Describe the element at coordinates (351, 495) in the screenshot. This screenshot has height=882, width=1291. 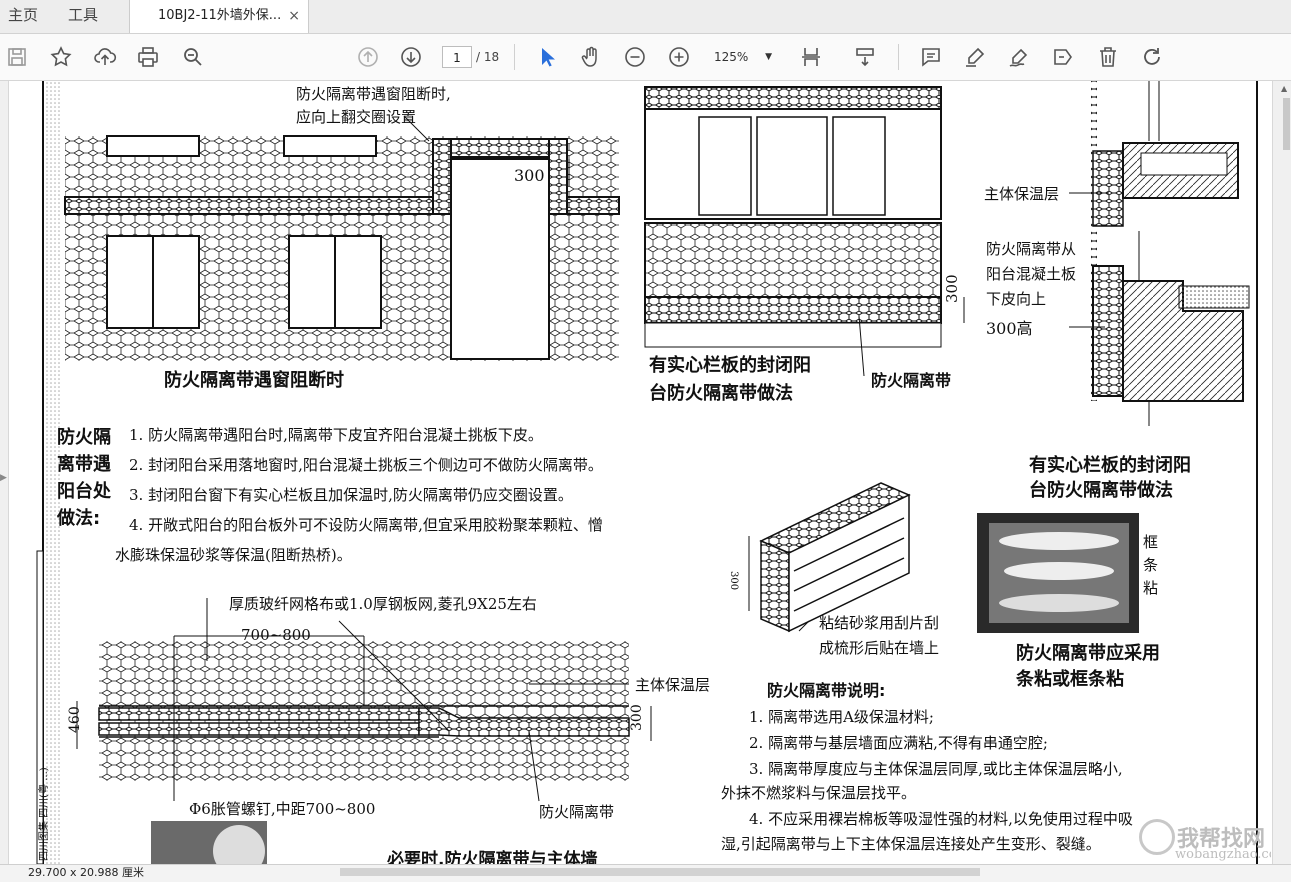
I see `item-3: 3. 封闭阳台窗下有实心栏板且加保温时,防火隔离带仍应交圈设置。` at that location.